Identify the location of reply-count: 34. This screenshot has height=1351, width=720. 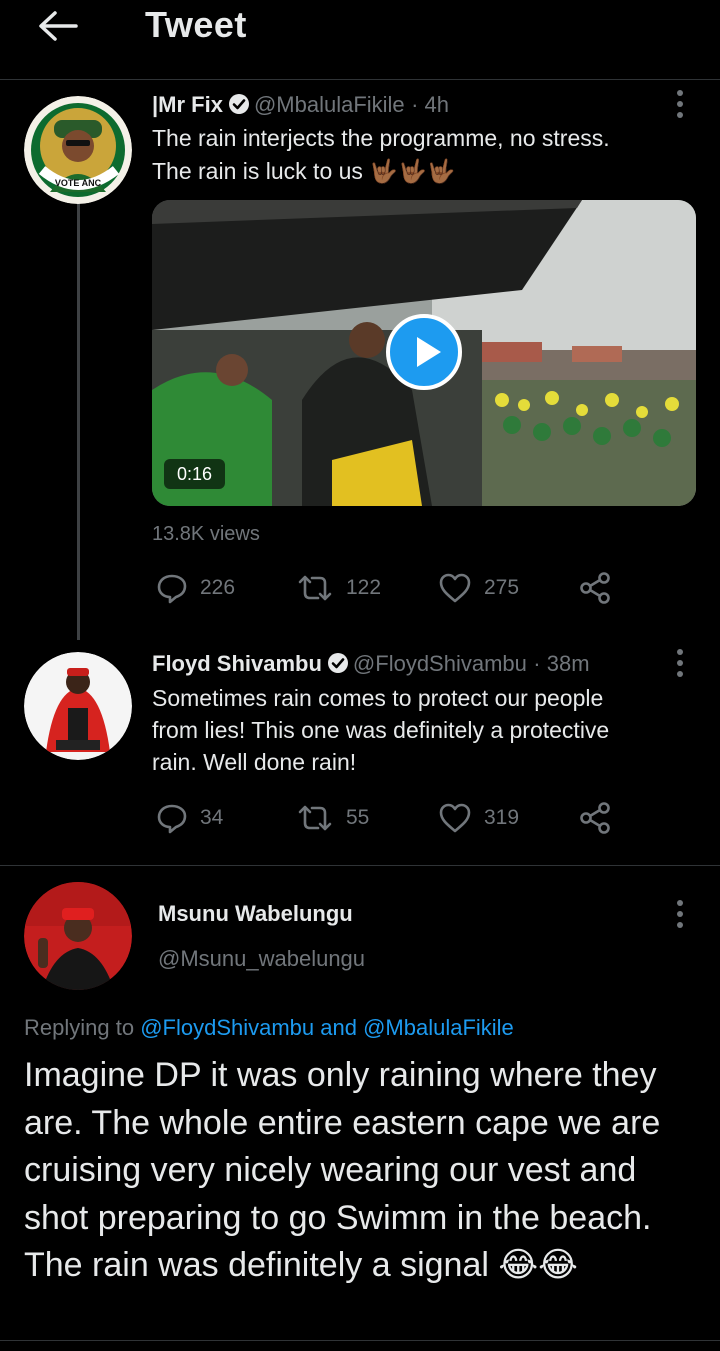
(212, 817).